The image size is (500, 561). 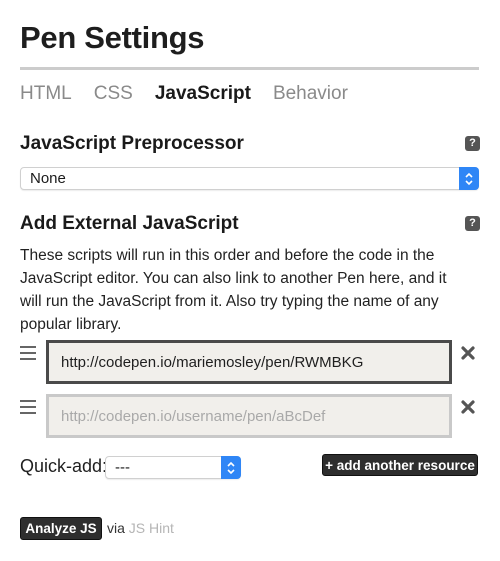 I want to click on title-divider, so click(x=249, y=68).